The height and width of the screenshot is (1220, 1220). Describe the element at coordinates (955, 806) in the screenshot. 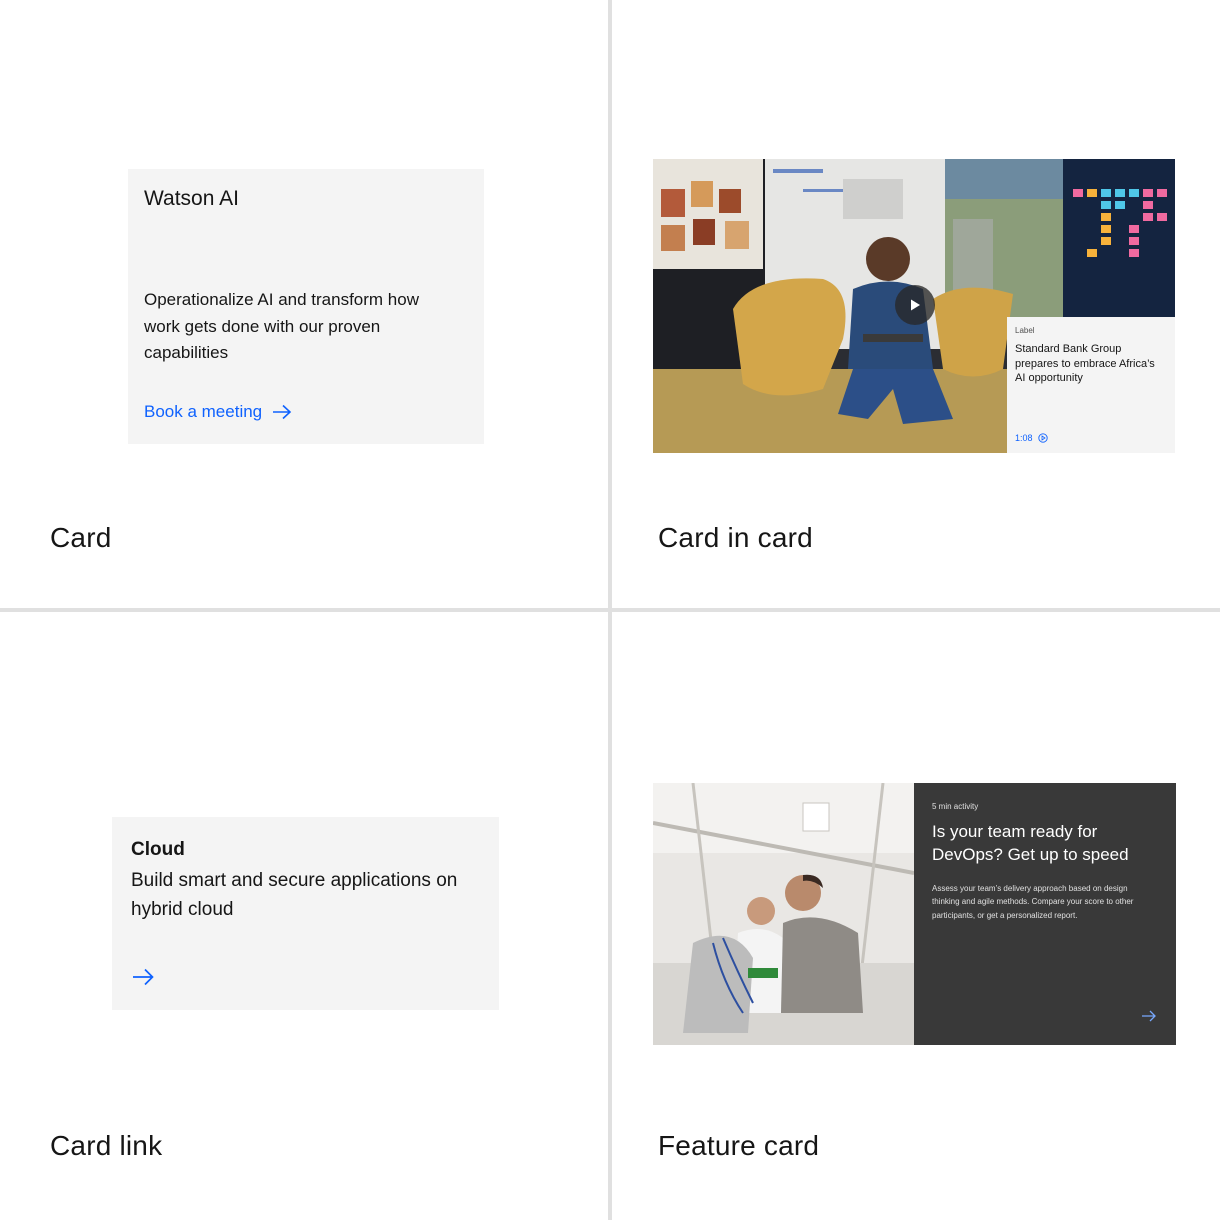

I see `feature-card-eyebrow: 5 min activity` at that location.